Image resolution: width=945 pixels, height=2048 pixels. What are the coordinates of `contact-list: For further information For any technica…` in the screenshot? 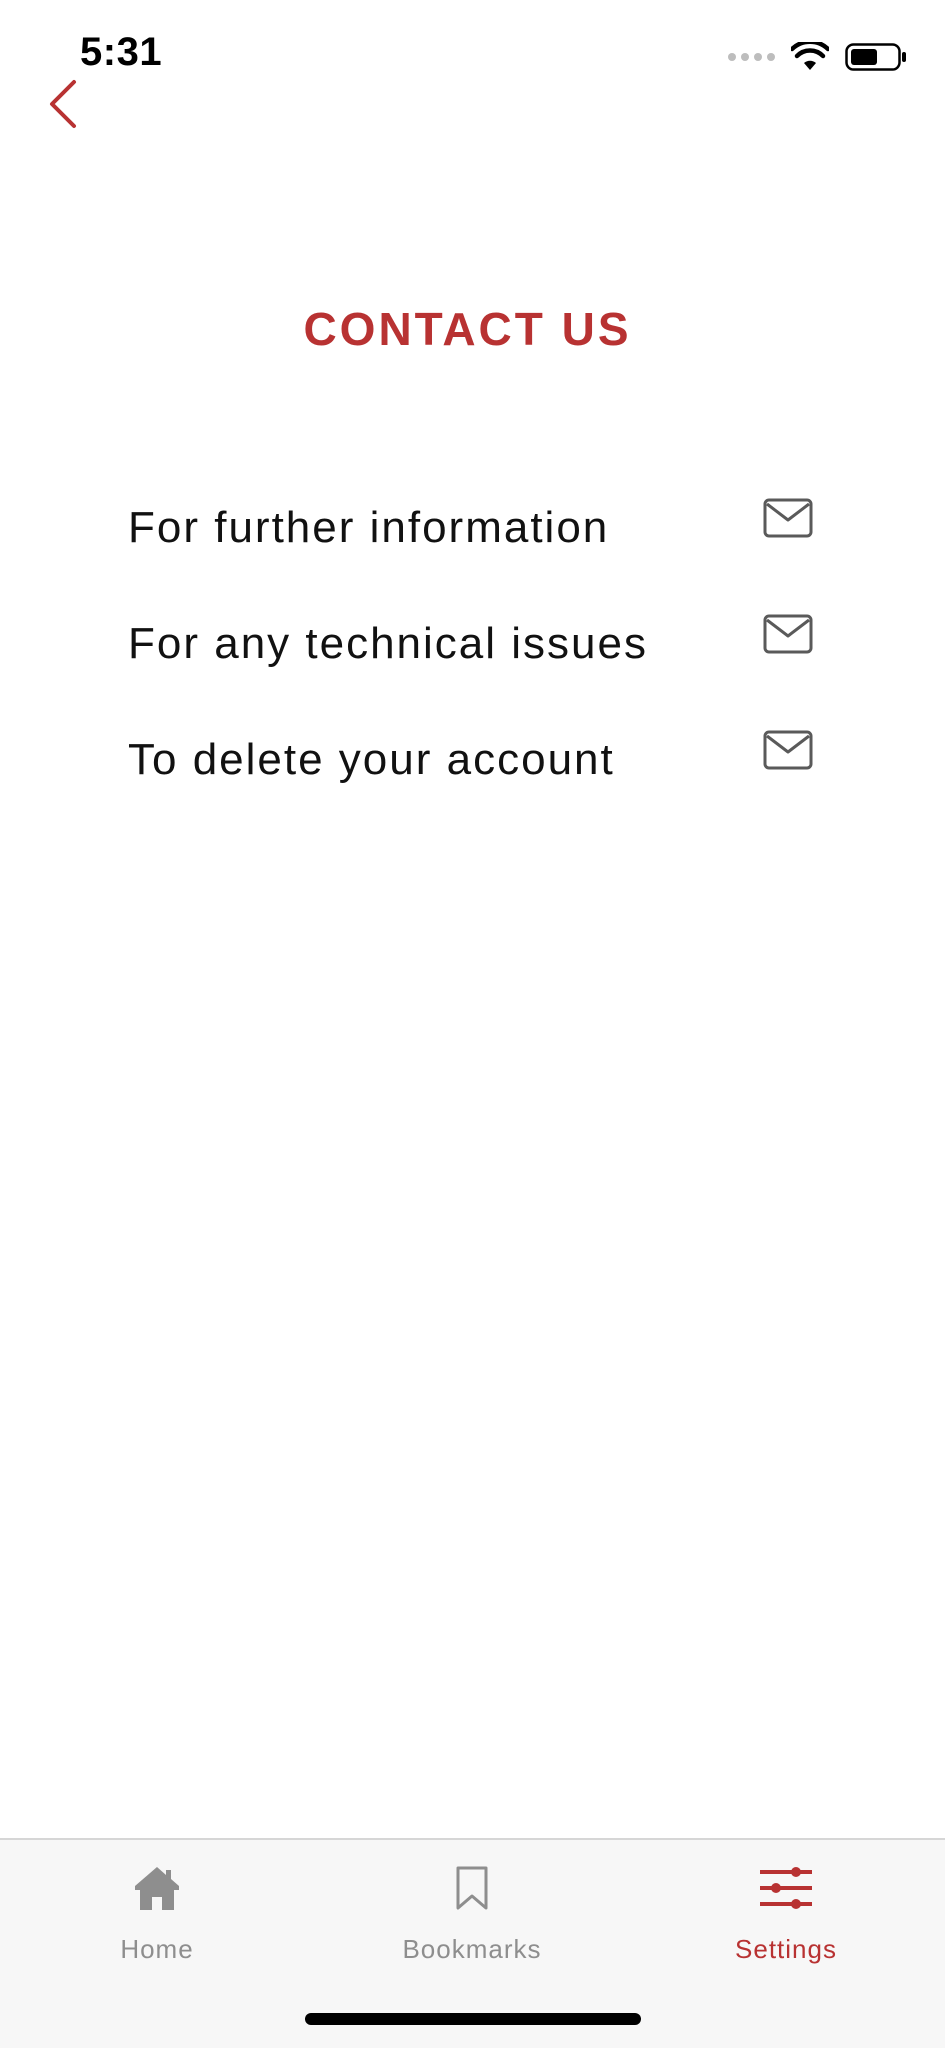 It's located at (478, 644).